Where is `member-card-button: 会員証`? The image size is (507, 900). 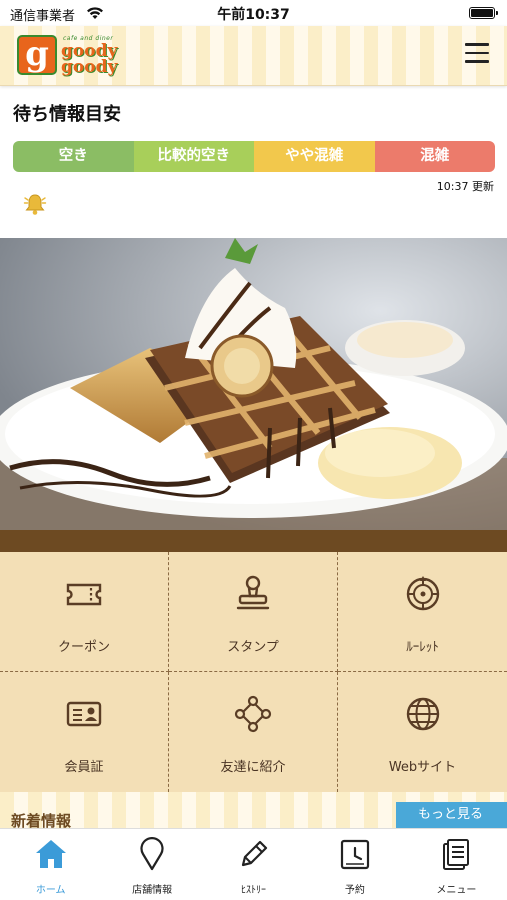 member-card-button: 会員証 is located at coordinates (84, 732).